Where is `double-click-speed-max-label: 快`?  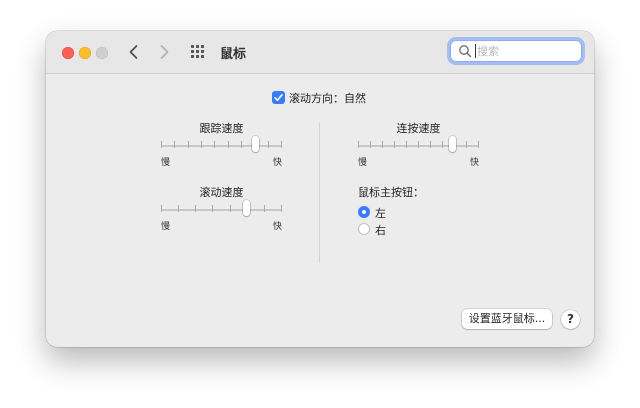 double-click-speed-max-label: 快 is located at coordinates (474, 163).